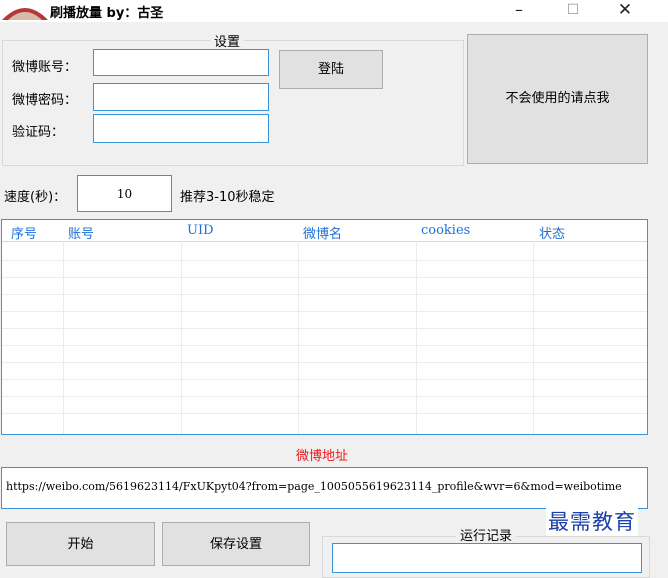 The height and width of the screenshot is (578, 668). Describe the element at coordinates (181, 62) in the screenshot. I see `account-input` at that location.